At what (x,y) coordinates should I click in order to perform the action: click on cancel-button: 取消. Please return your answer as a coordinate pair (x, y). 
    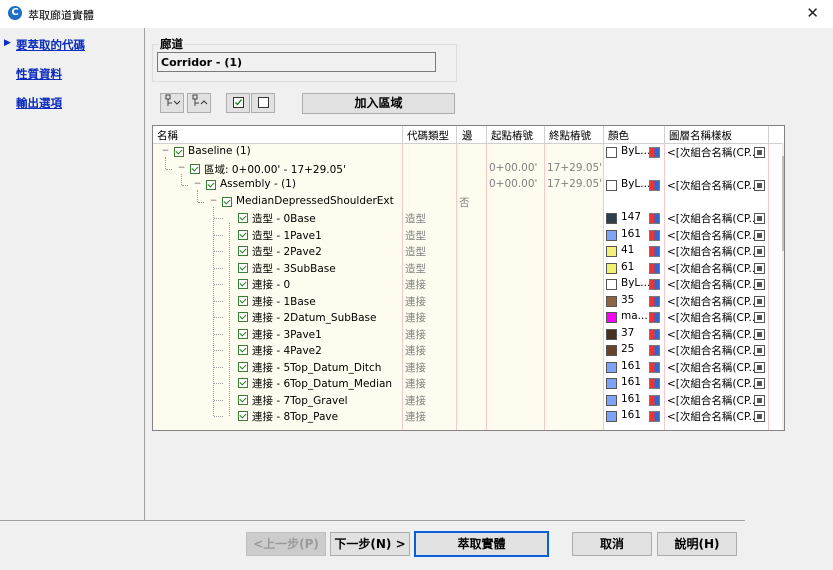
    Looking at the image, I should click on (612, 544).